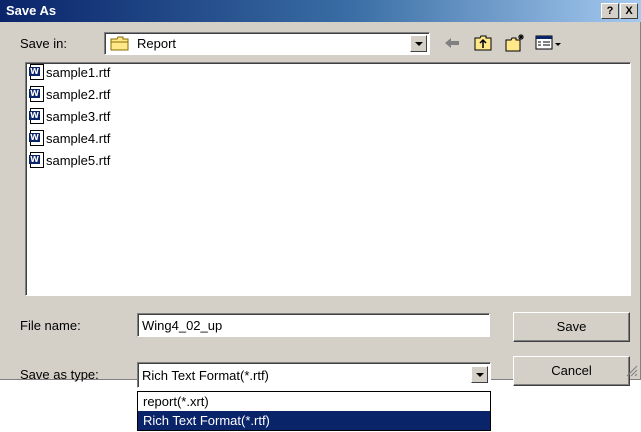 Image resolution: width=641 pixels, height=432 pixels. What do you see at coordinates (314, 401) in the screenshot?
I see `save-as-type-option: report(*.xrt)` at bounding box center [314, 401].